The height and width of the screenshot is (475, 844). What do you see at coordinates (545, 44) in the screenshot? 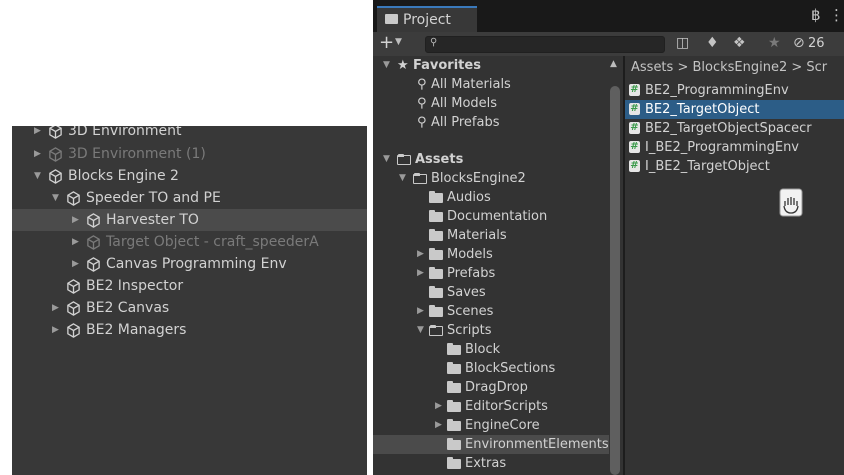
I see `search-input: ⚲` at bounding box center [545, 44].